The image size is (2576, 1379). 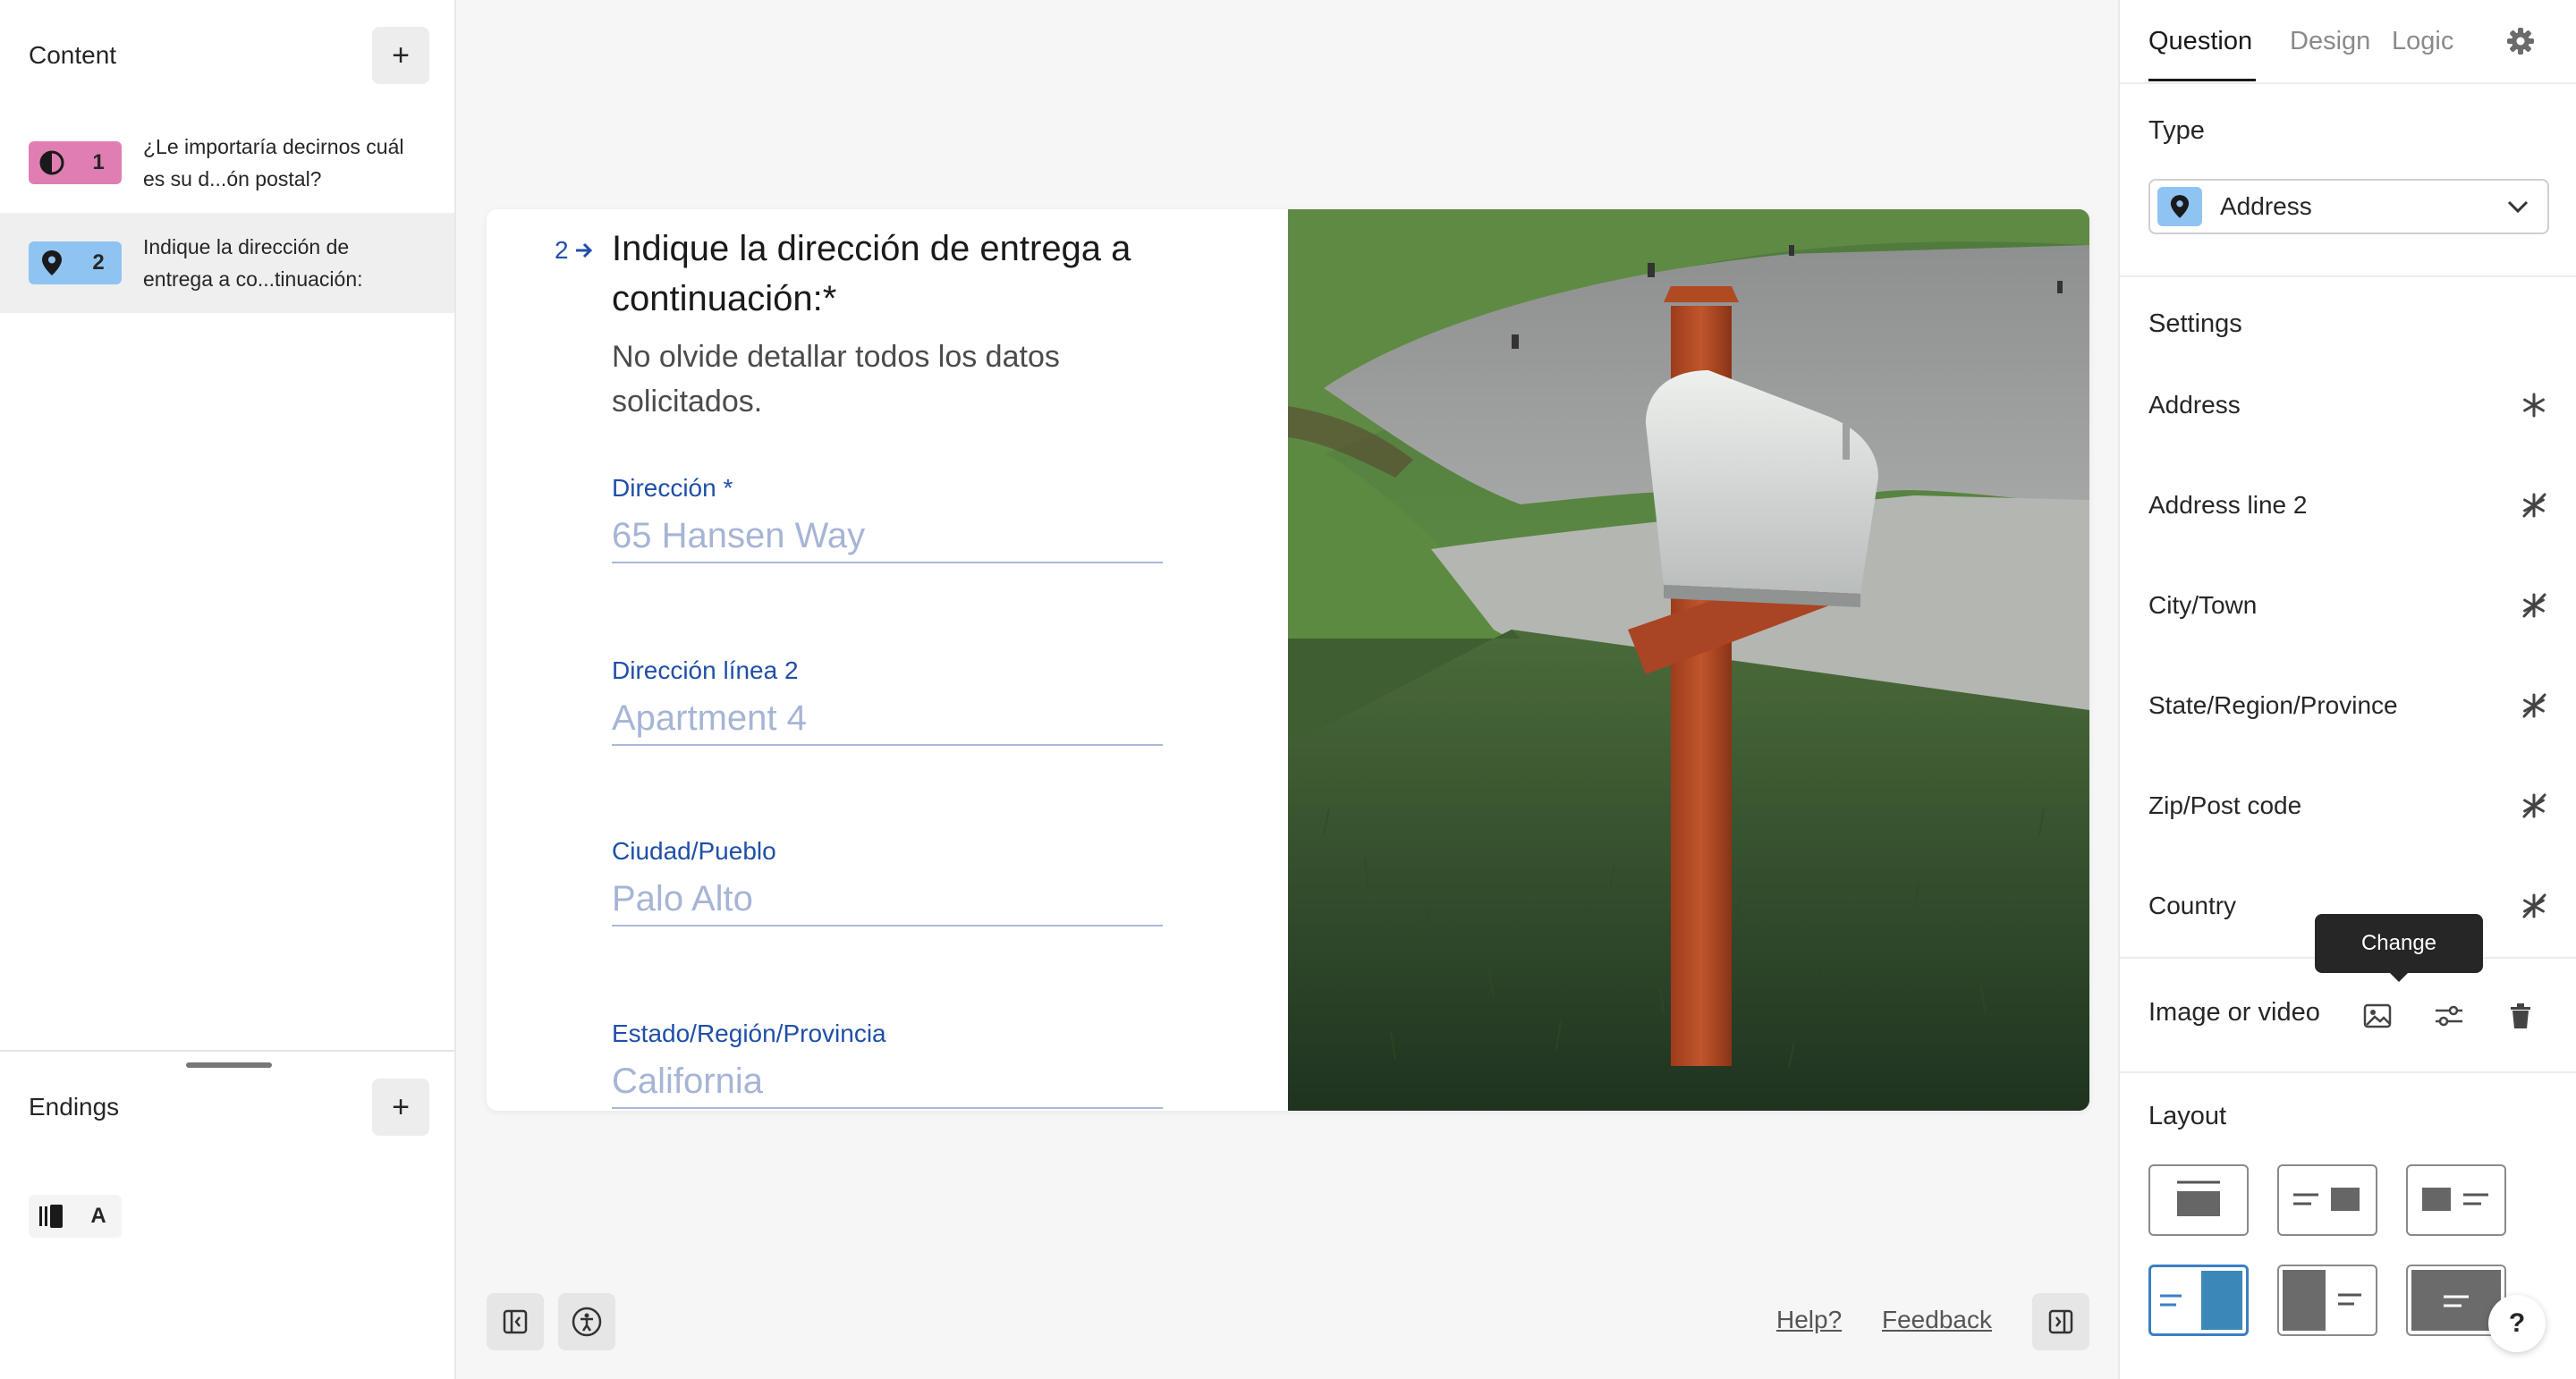 I want to click on accessibility-button, so click(x=586, y=1321).